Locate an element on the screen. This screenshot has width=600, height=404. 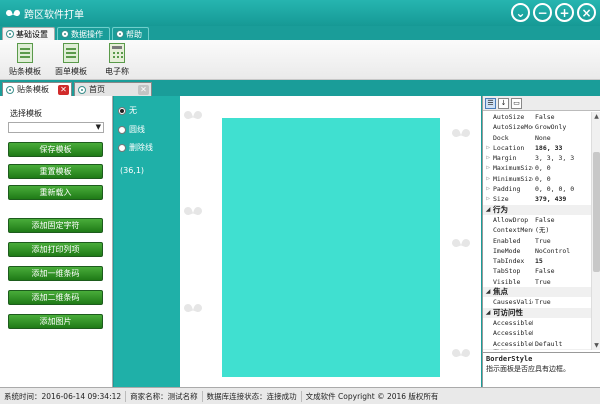
close-button: × is located at coordinates (586, 12).